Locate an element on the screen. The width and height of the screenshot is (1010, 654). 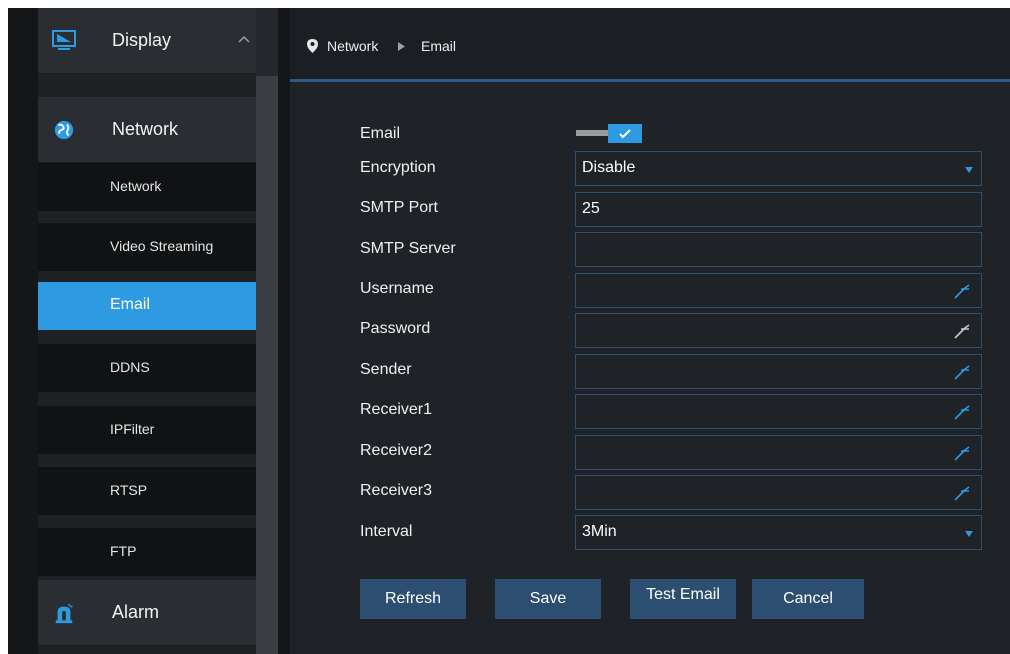
smtp-port-value: 25 is located at coordinates (591, 208).